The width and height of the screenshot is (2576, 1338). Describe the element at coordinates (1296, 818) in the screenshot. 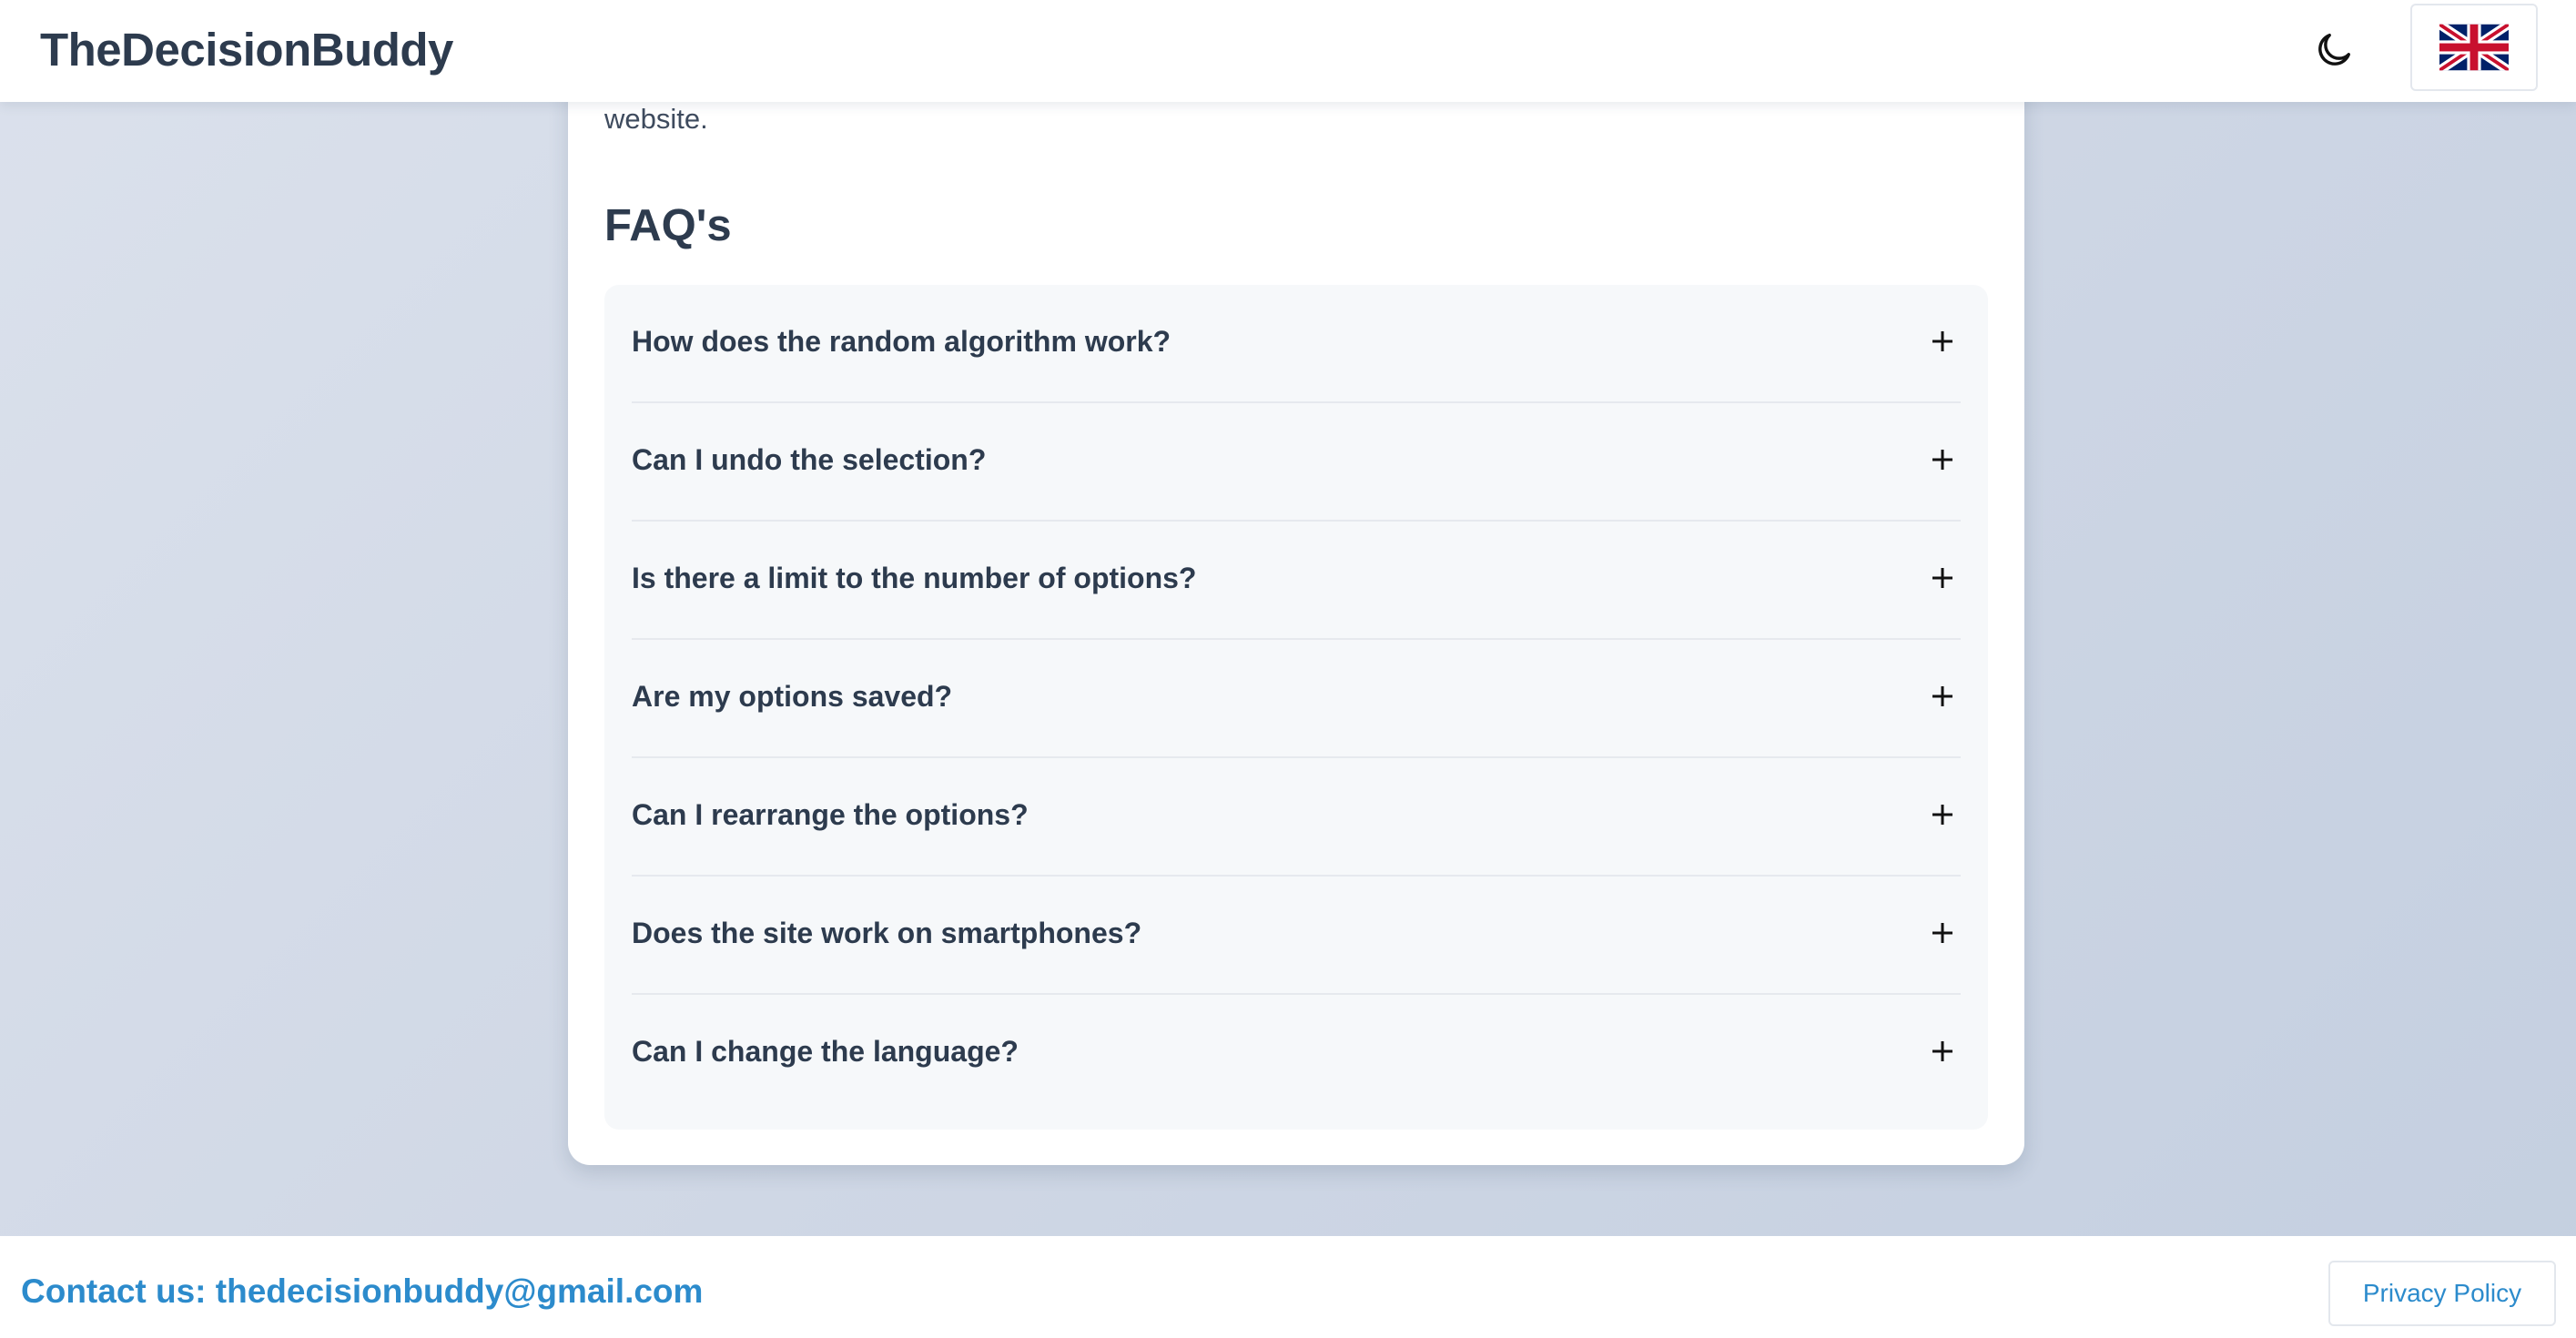

I see `faq-item: Can I rearrange the options?` at that location.